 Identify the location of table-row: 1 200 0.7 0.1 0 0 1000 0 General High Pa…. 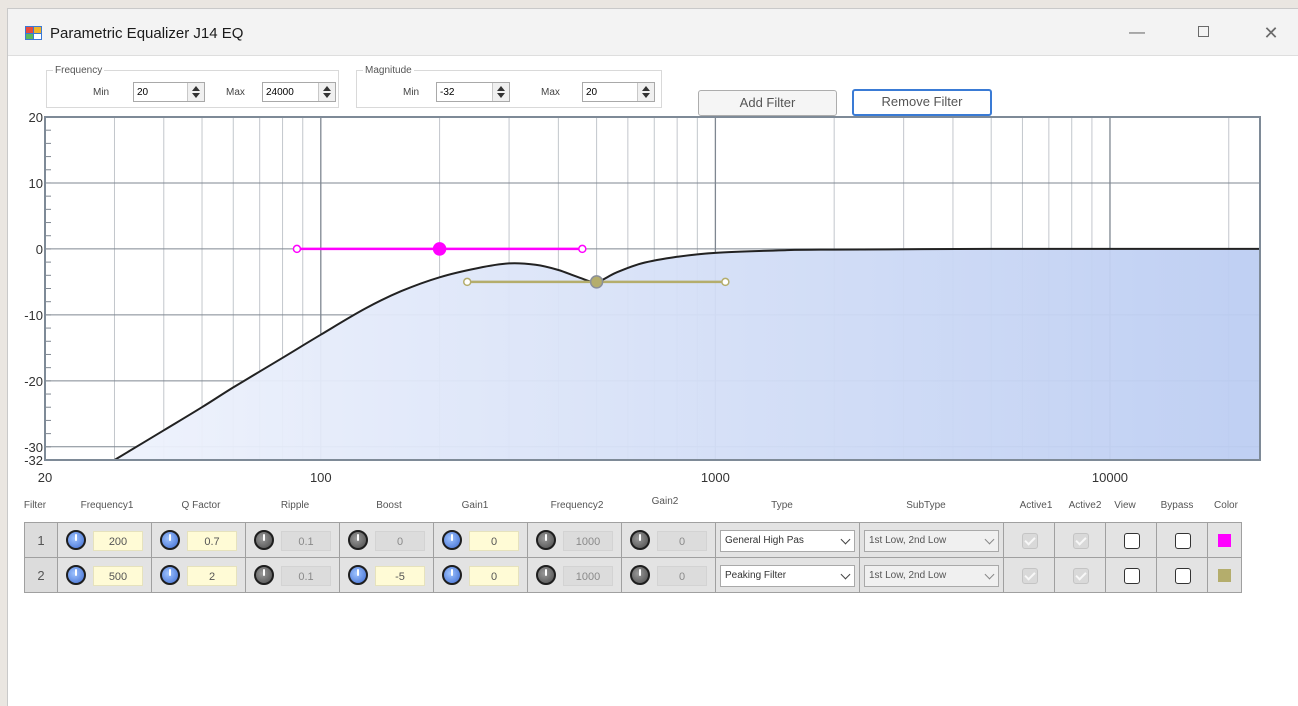
(633, 540).